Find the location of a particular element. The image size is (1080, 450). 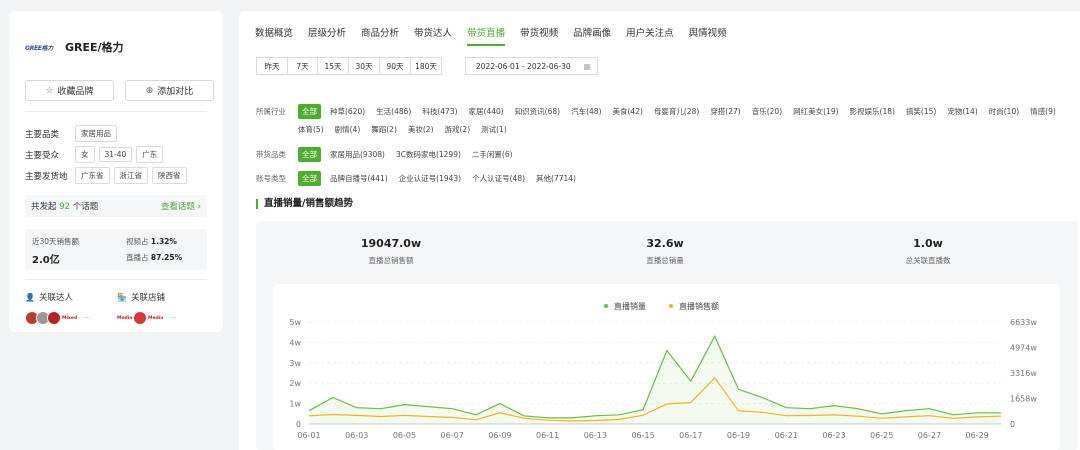

industry-option: 体育(5) is located at coordinates (311, 129).